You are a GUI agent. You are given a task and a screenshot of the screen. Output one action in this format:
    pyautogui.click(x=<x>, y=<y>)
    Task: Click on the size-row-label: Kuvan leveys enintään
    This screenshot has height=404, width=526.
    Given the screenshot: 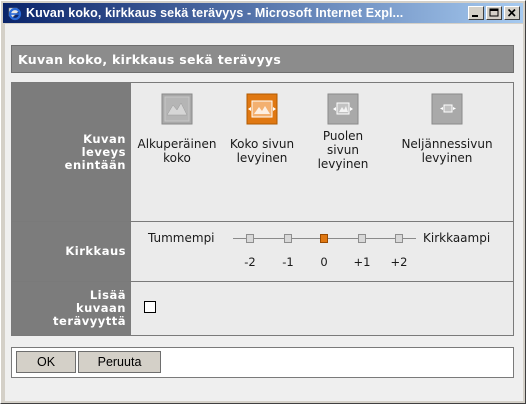 What is the action you would take?
    pyautogui.click(x=71, y=152)
    